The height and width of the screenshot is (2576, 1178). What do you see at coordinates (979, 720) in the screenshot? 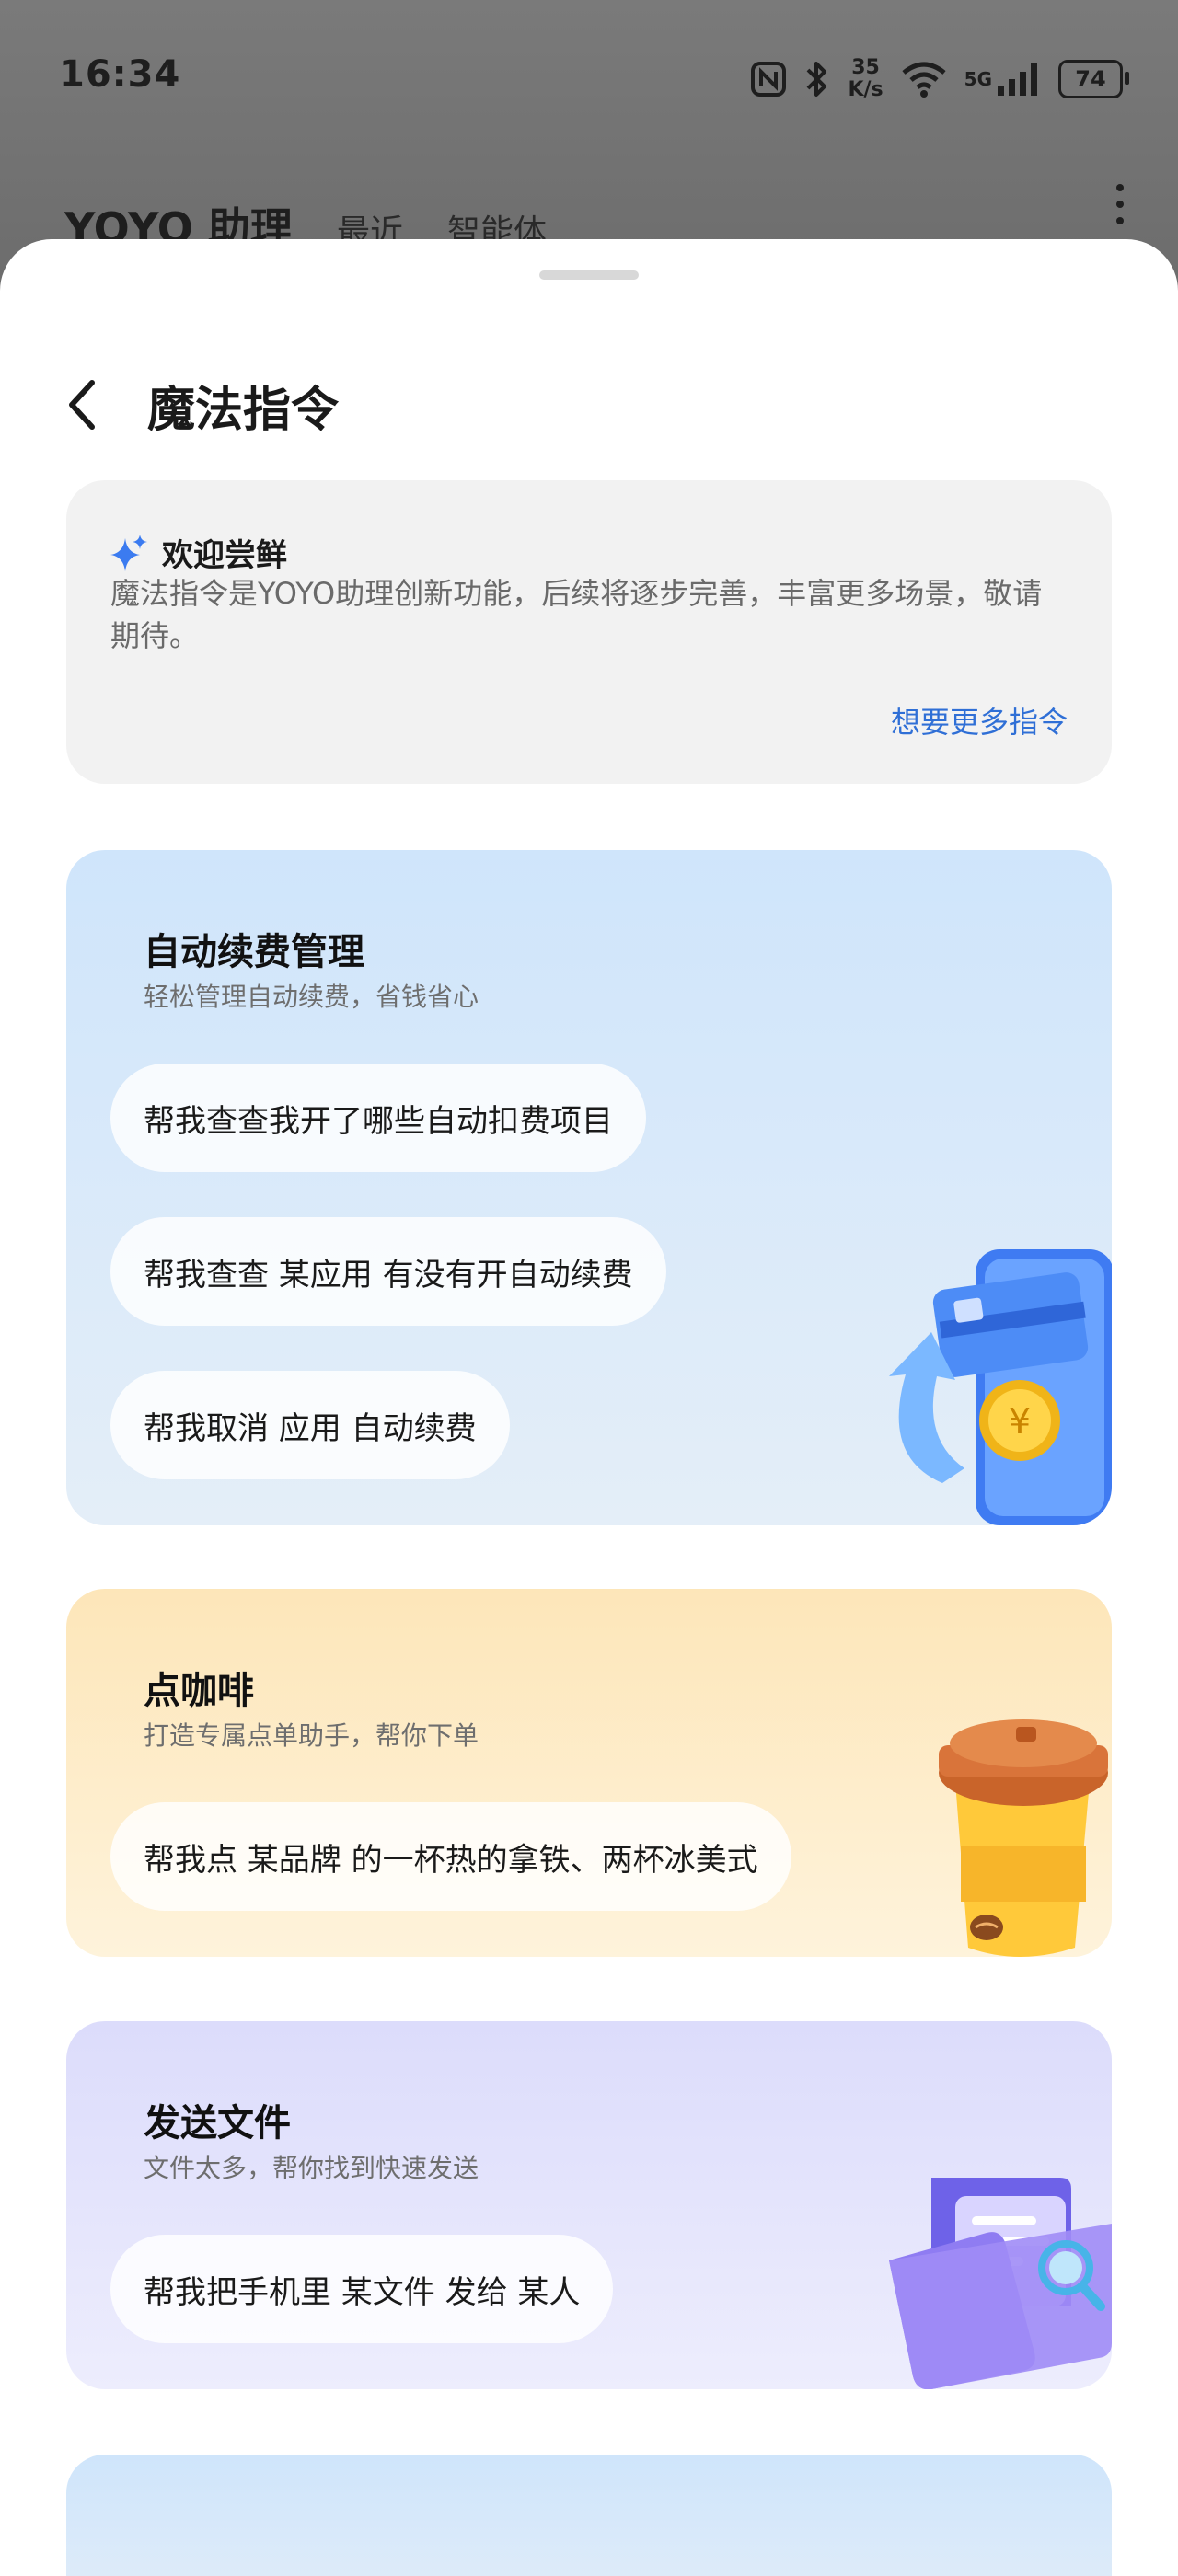
I see `more-commands-link: 想要更多指令` at bounding box center [979, 720].